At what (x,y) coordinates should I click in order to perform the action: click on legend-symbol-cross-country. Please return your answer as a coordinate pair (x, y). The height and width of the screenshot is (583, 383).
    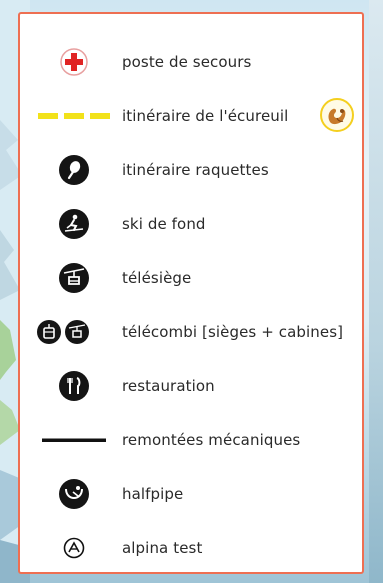
    Looking at the image, I should click on (74, 224).